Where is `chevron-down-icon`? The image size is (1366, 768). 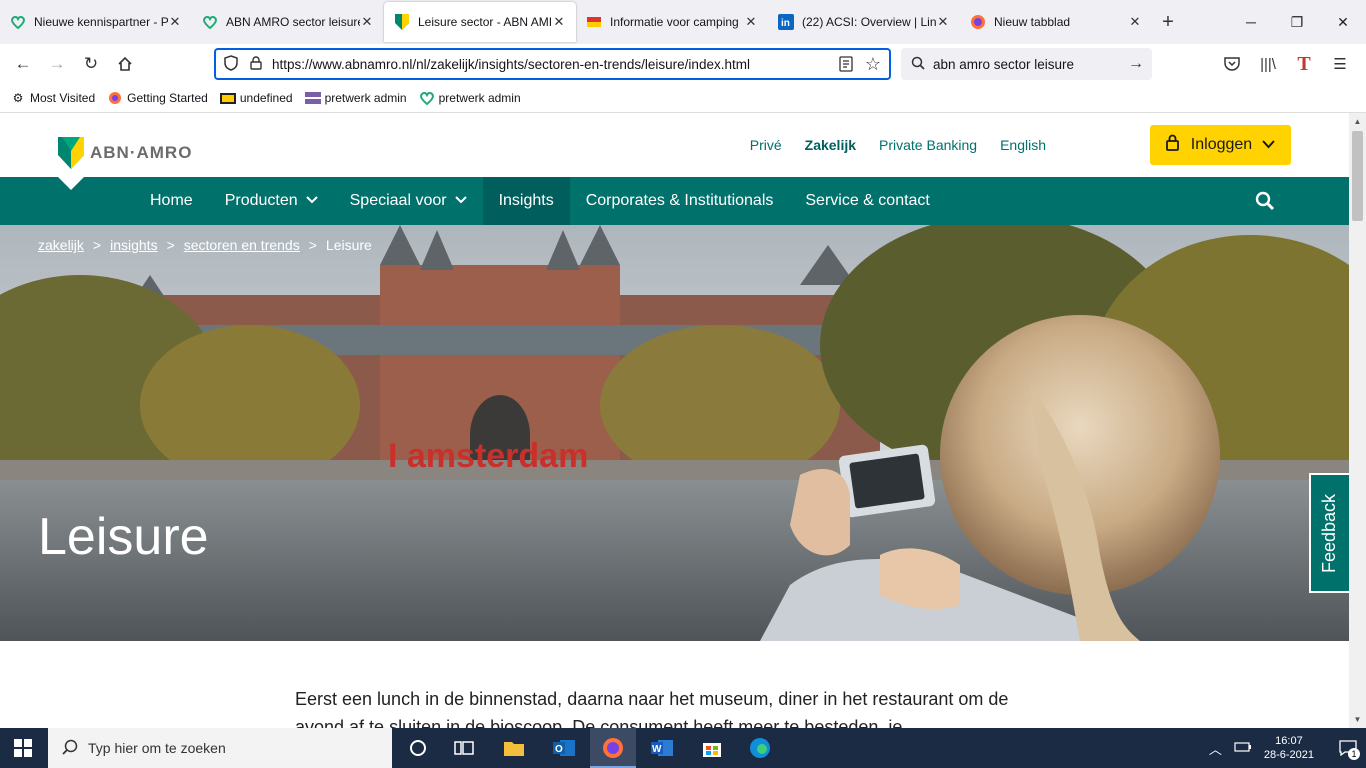 chevron-down-icon is located at coordinates (460, 201).